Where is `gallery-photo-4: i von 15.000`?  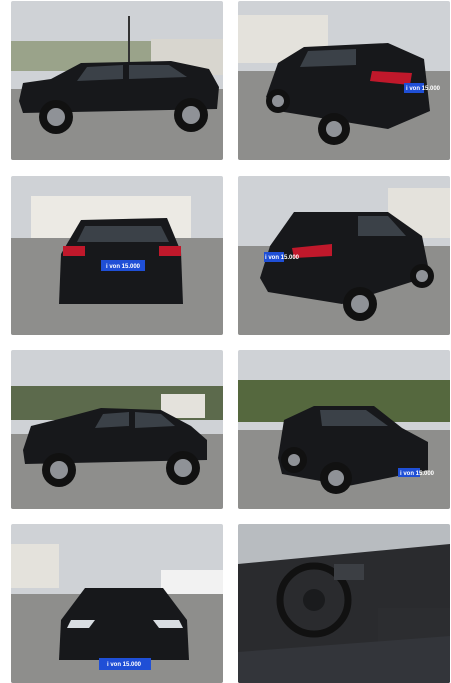 gallery-photo-4: i von 15.000 is located at coordinates (344, 255).